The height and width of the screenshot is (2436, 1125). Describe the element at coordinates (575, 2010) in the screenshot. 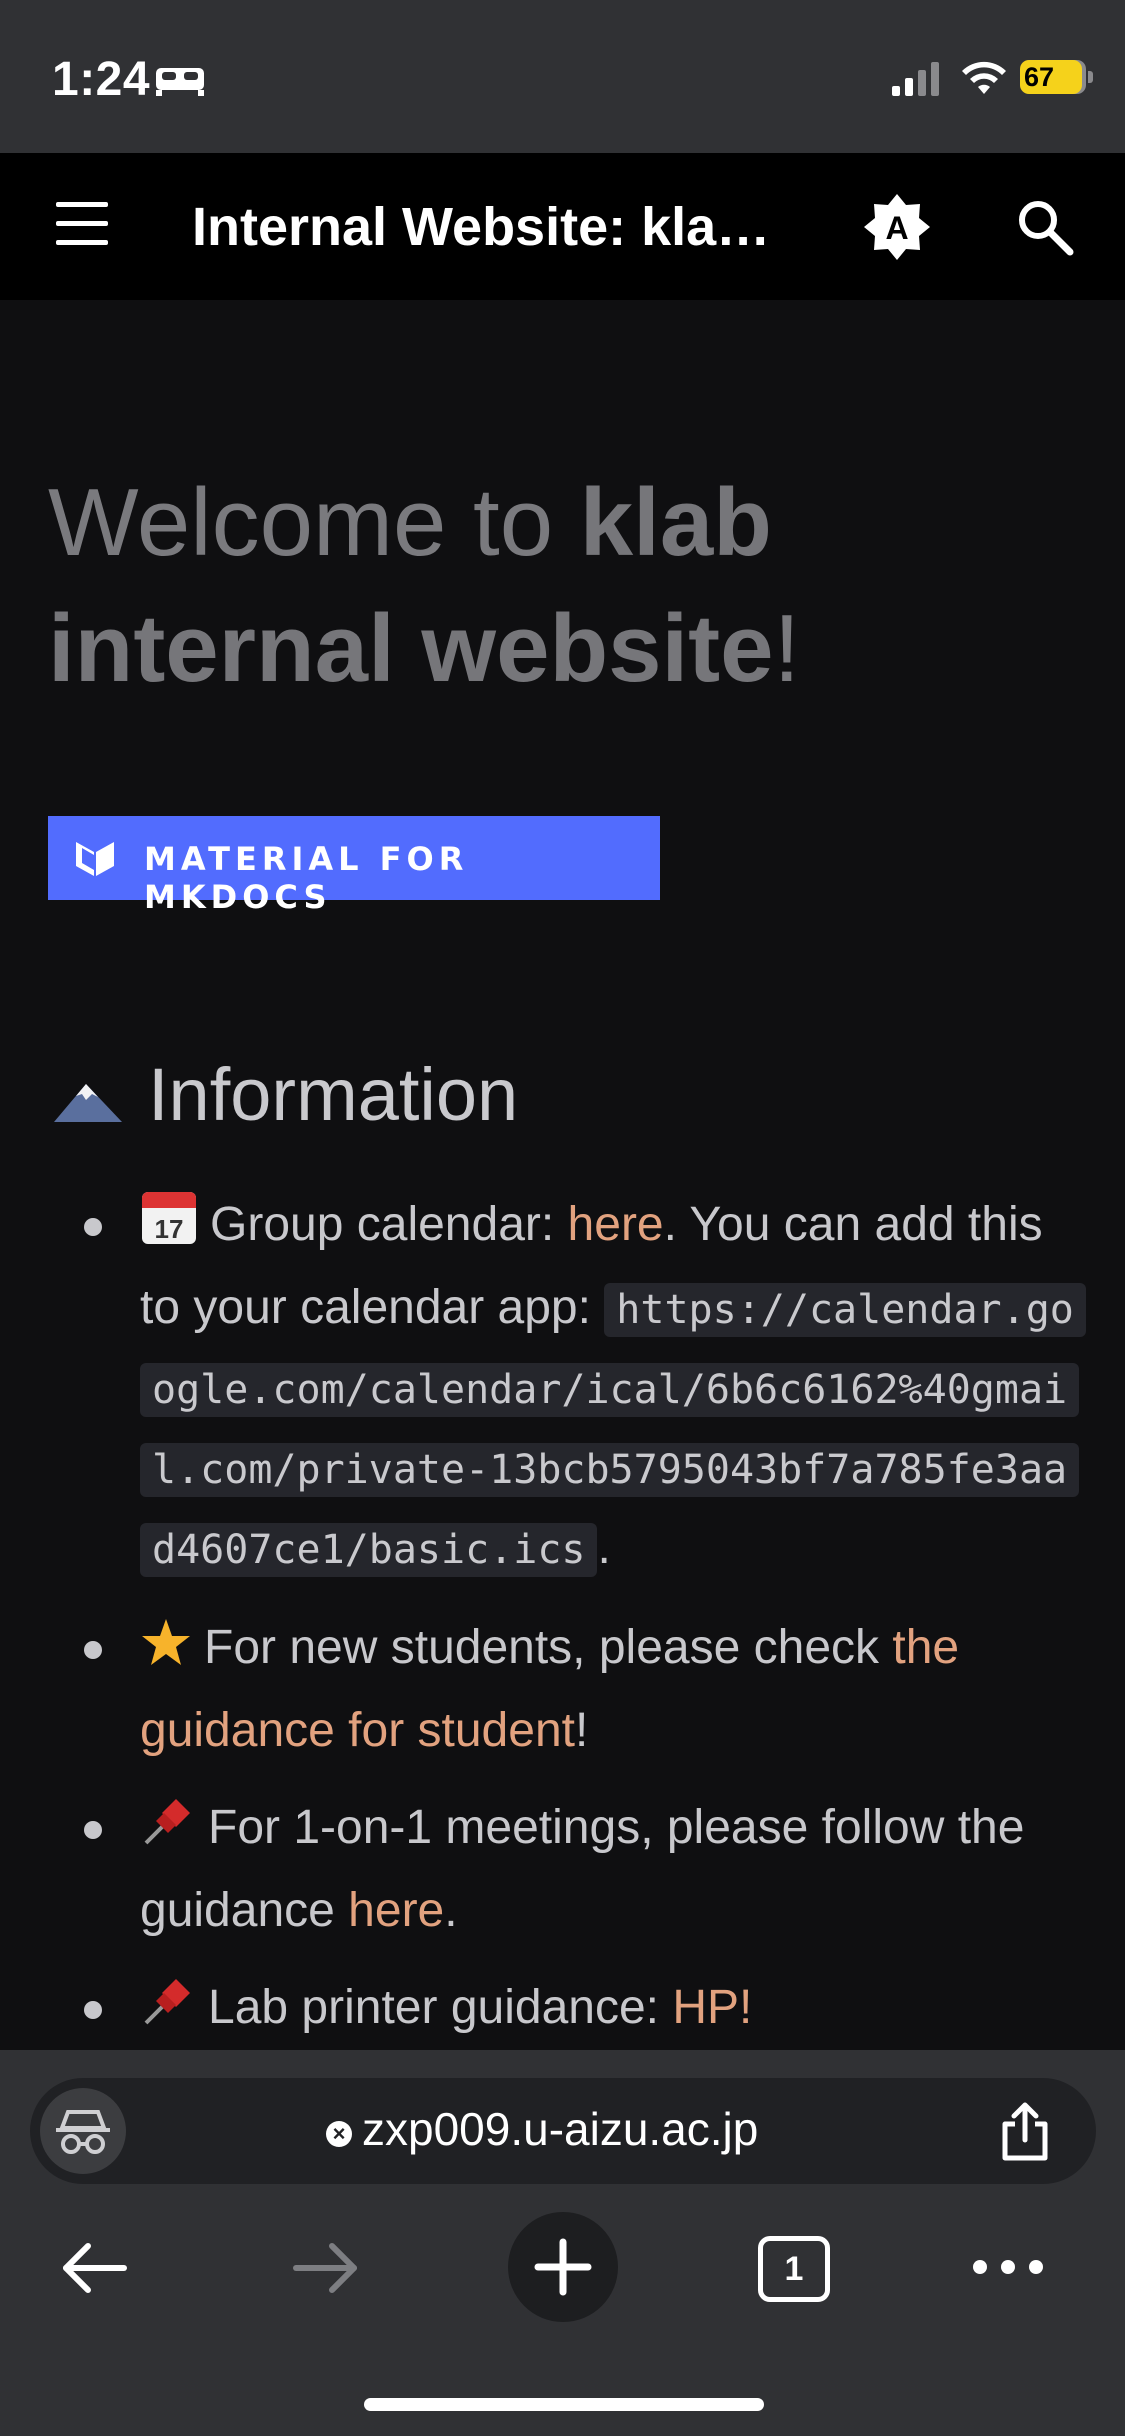

I see `list-item-printer: Lab printer guidance: HP!` at that location.